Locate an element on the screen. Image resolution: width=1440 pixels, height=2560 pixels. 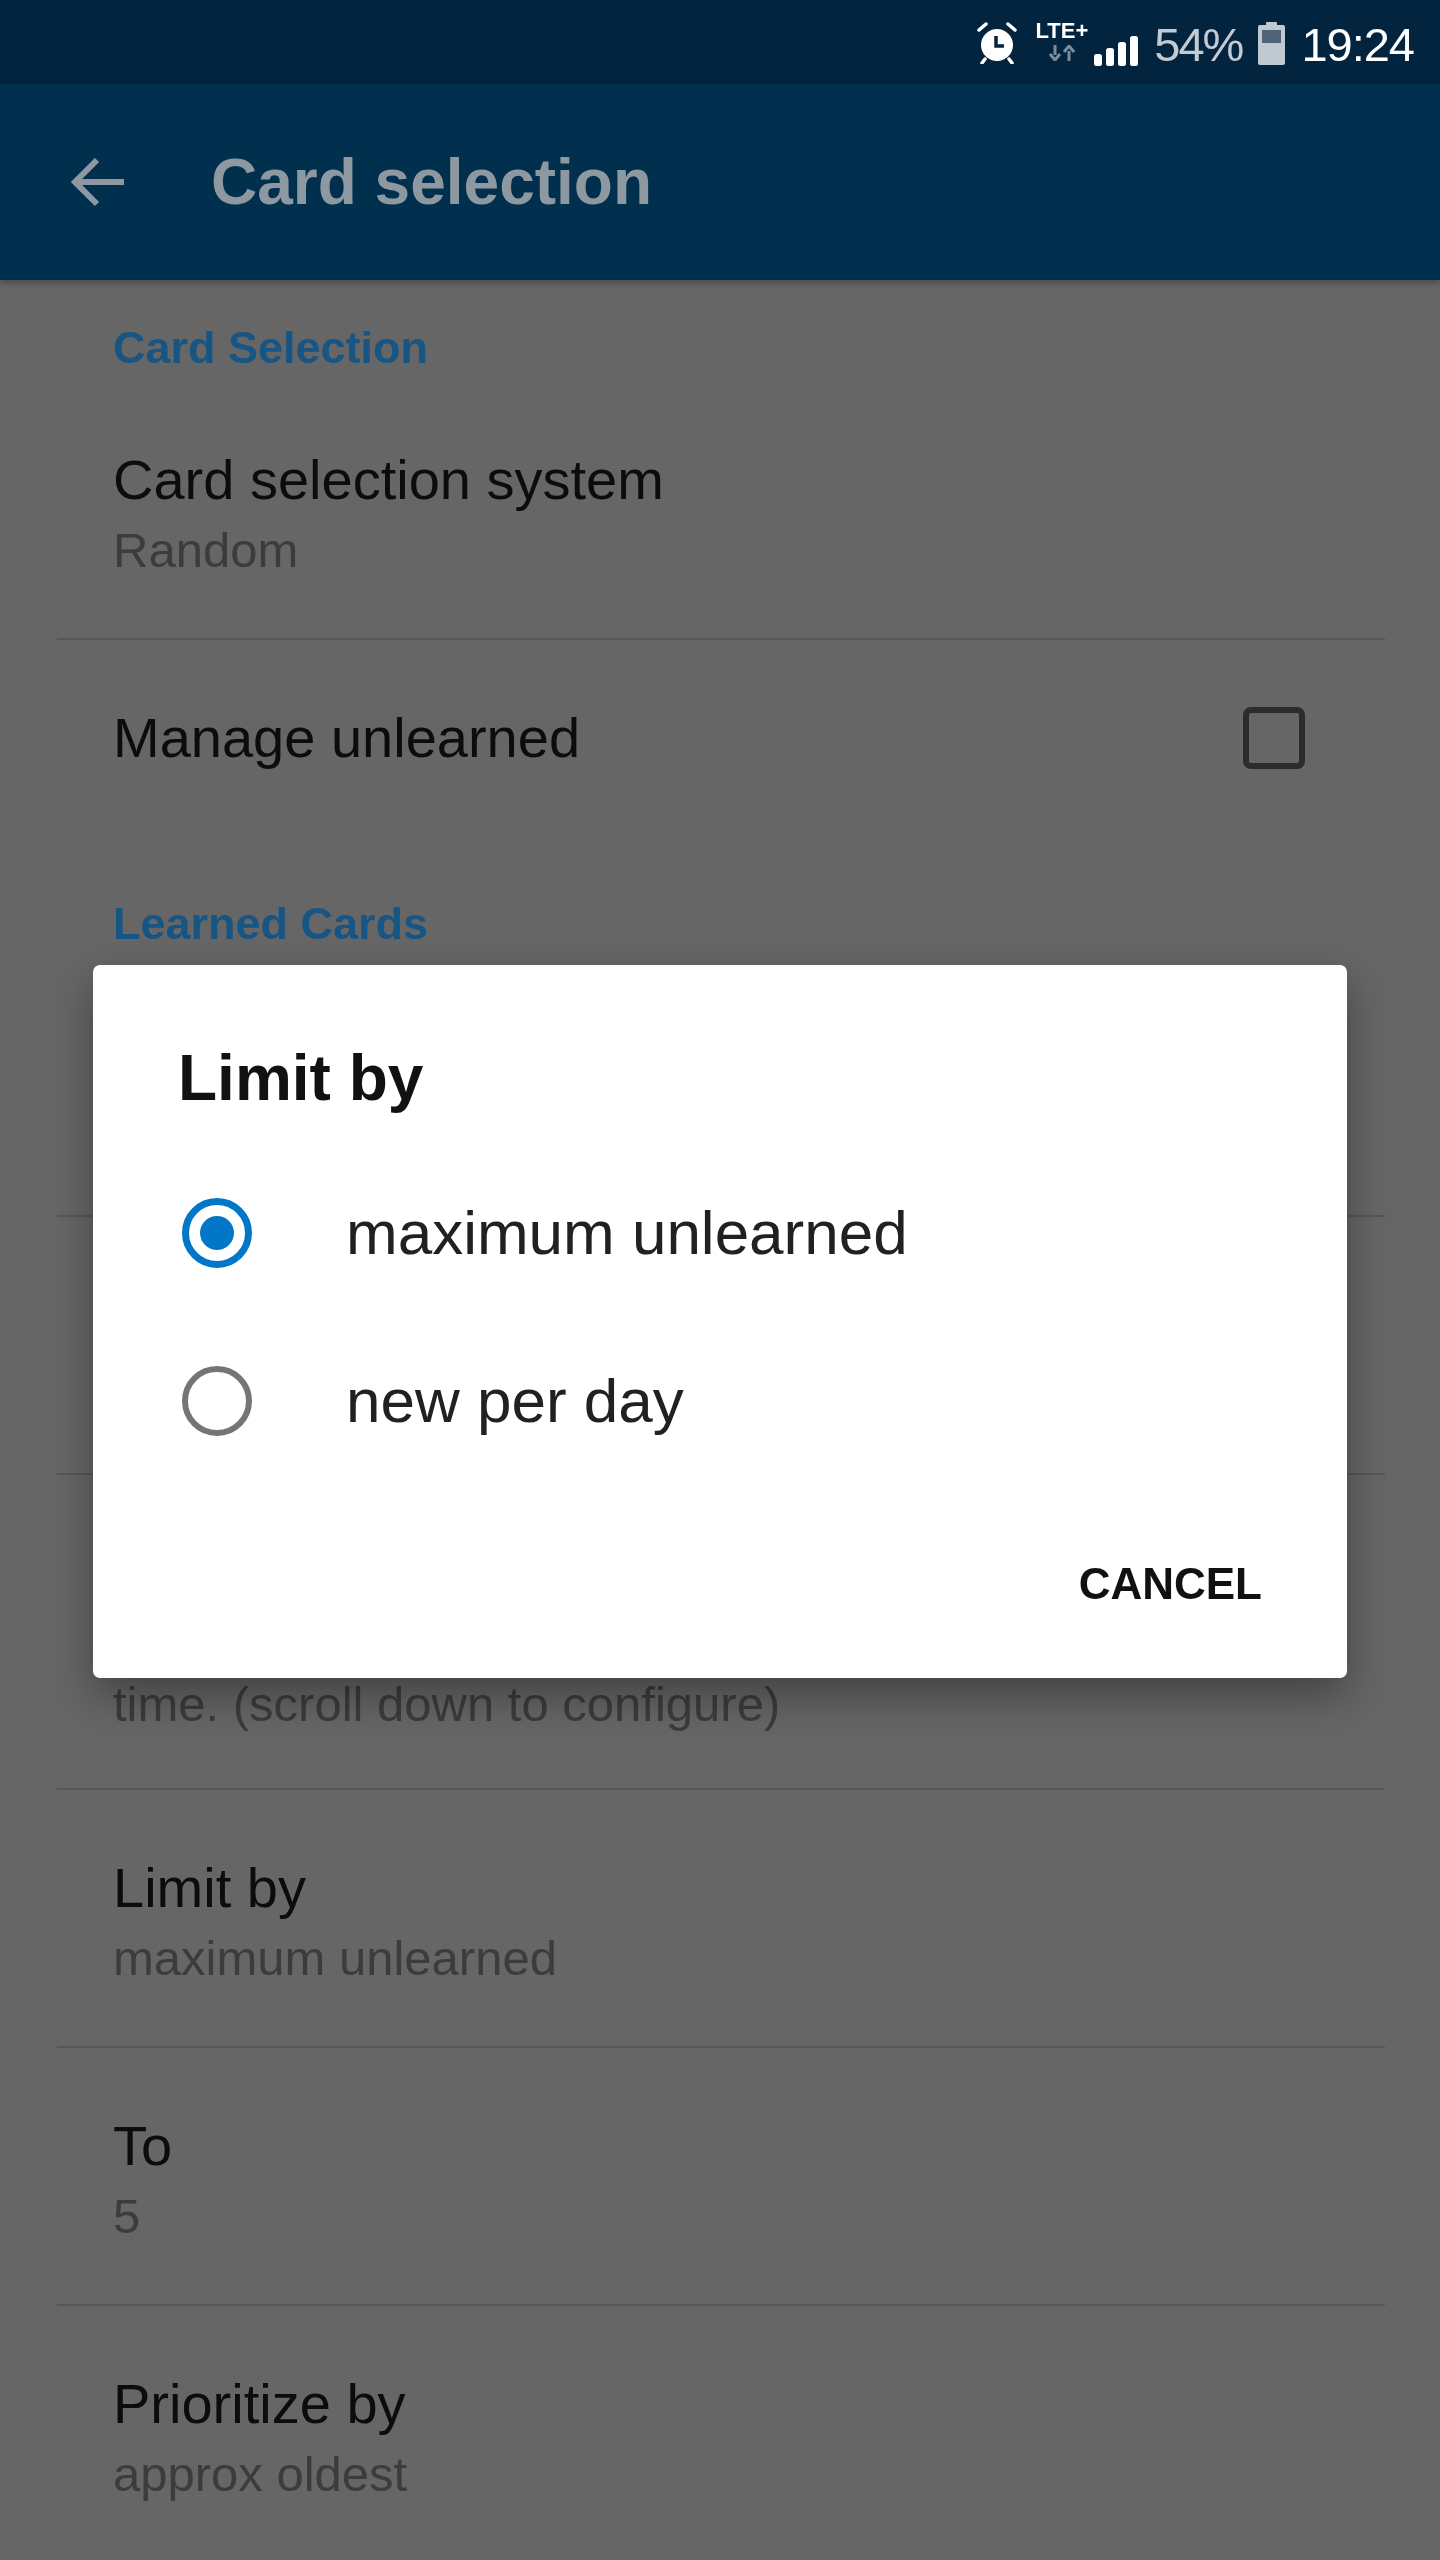
option-label: new per day is located at coordinates (515, 1401).